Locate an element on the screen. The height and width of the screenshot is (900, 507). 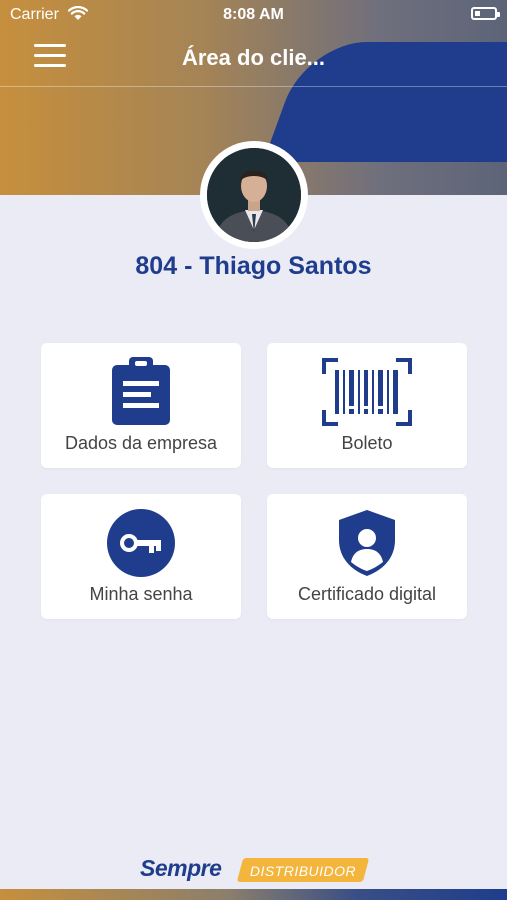
avatar is located at coordinates (254, 195).